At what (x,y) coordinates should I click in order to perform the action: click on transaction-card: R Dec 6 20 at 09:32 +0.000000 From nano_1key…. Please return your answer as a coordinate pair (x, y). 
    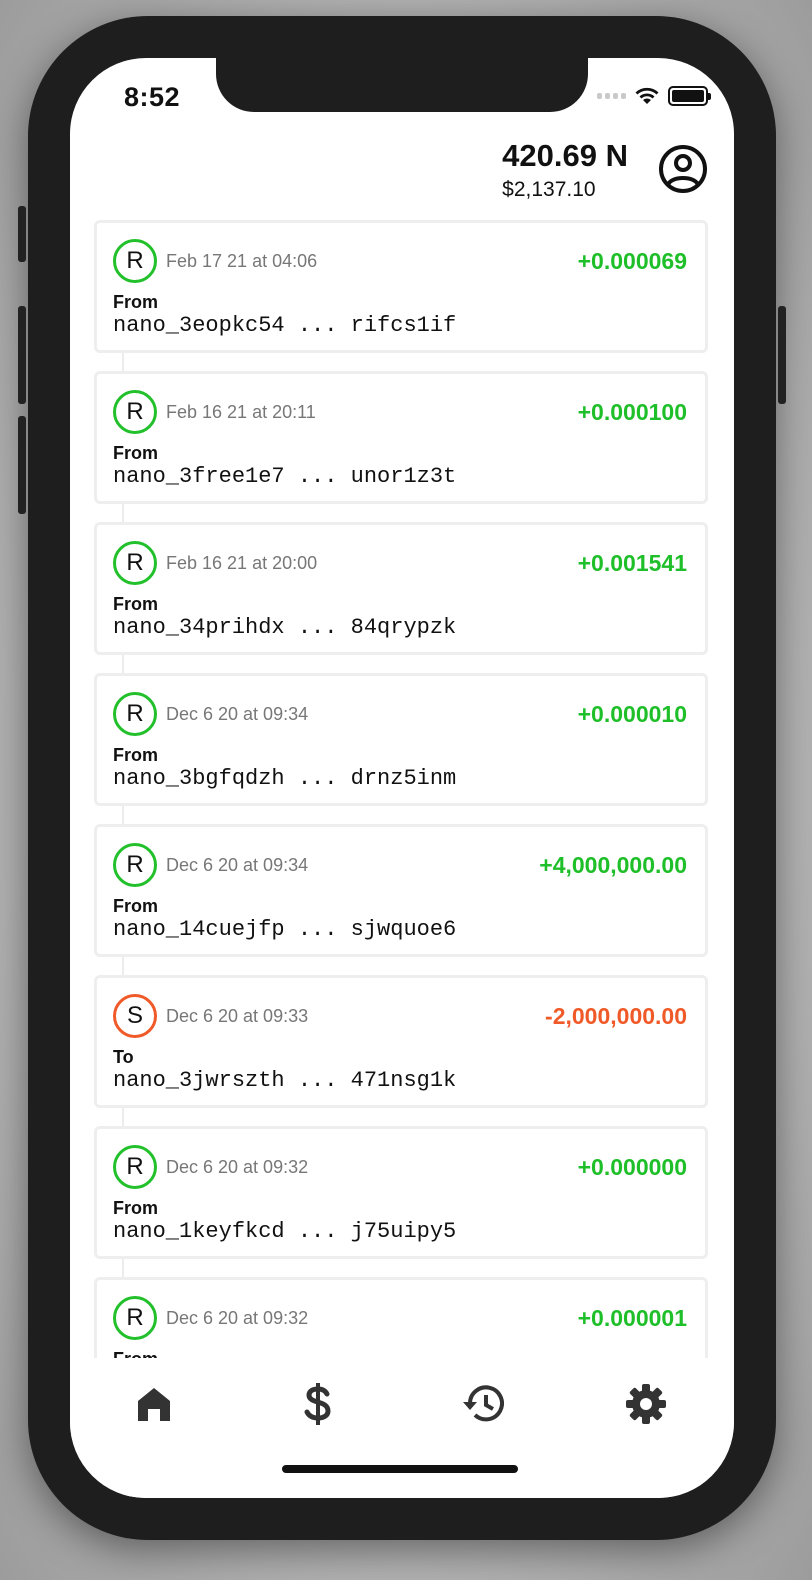
    Looking at the image, I should click on (401, 1192).